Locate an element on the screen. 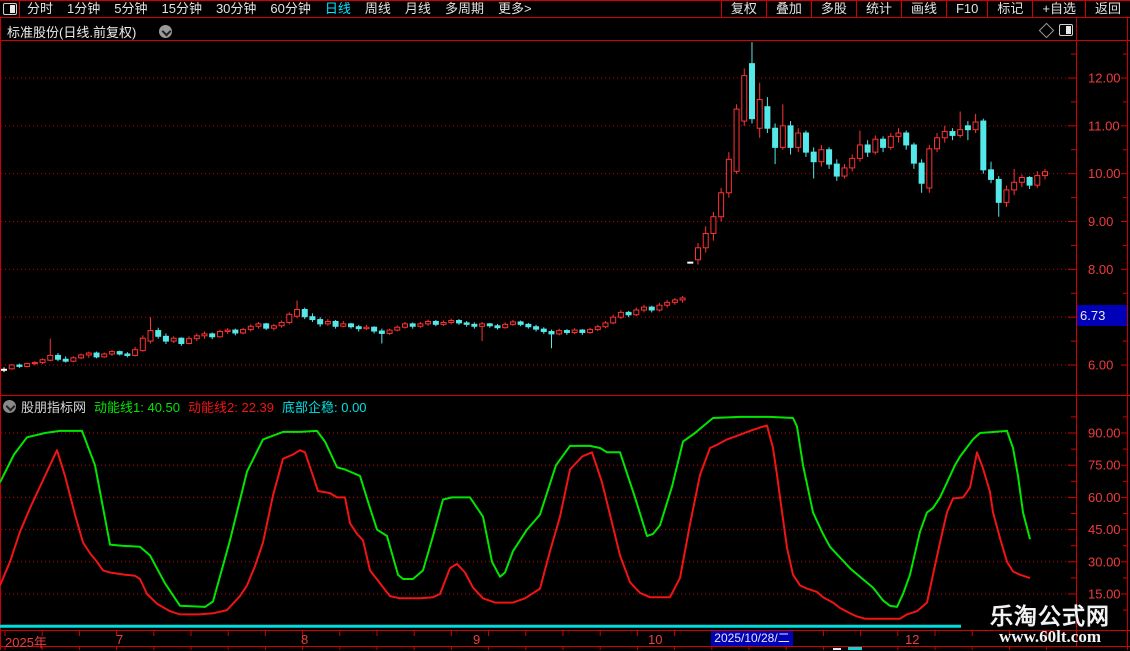  menu-item-period-0: 分时 is located at coordinates (40, 9).